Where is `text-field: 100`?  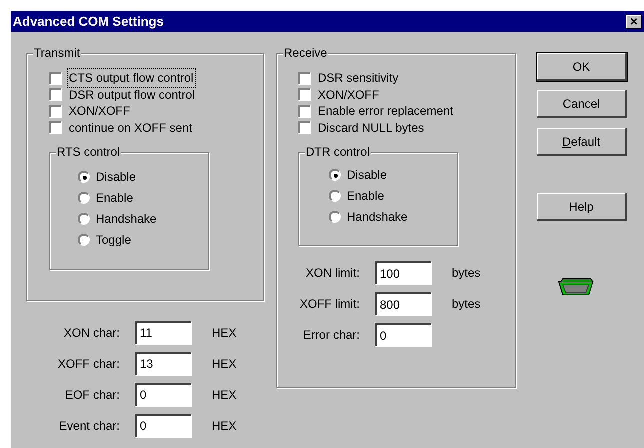 text-field: 100 is located at coordinates (403, 273).